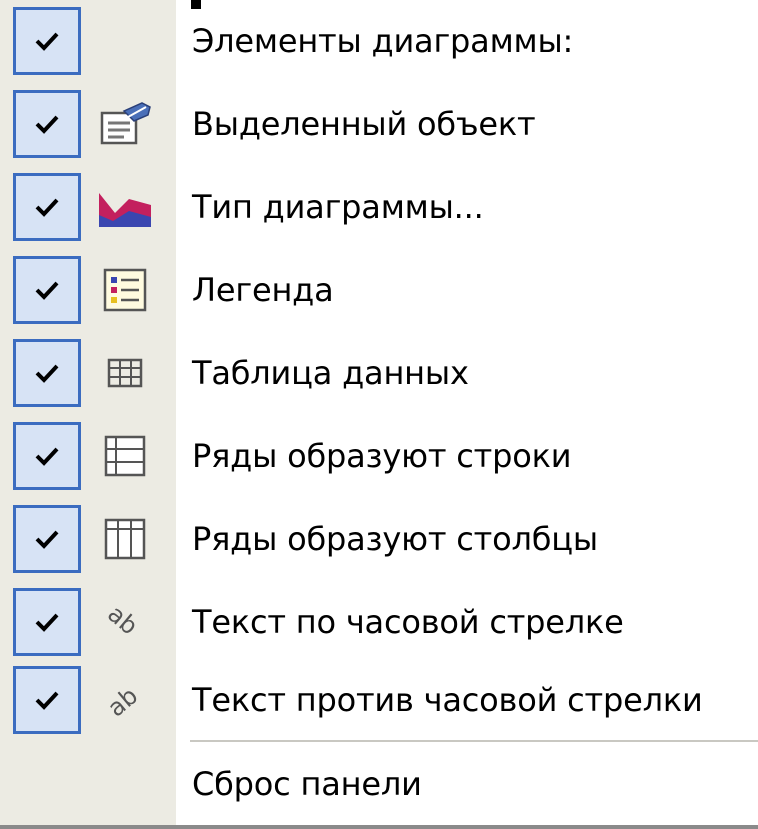  I want to click on text-clockwise-icon: ab, so click(125, 622).